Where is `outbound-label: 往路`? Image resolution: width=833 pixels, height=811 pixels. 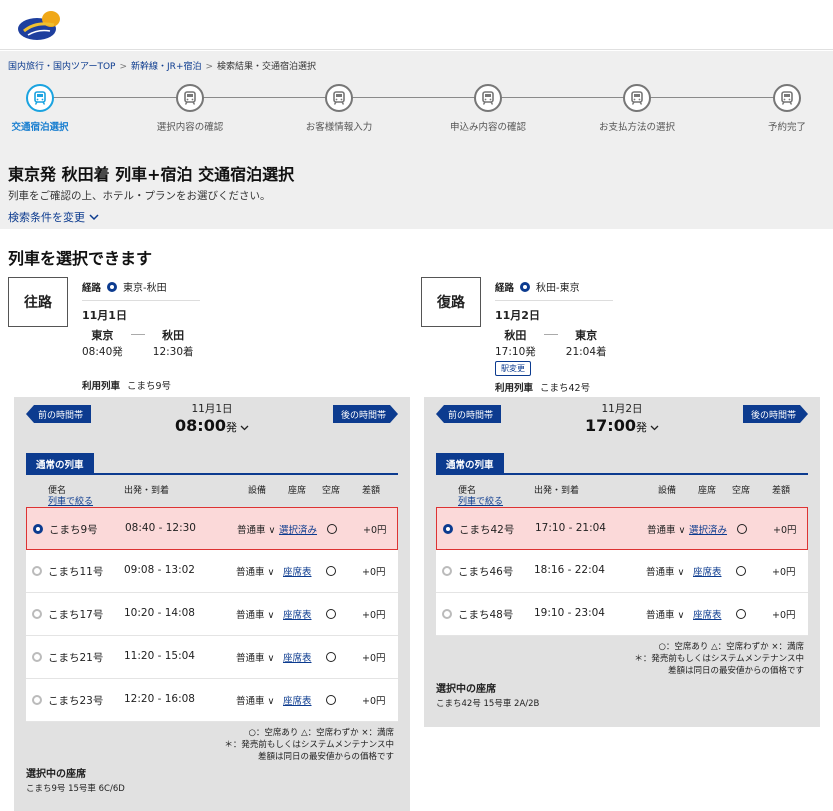
outbound-label: 往路 is located at coordinates (38, 302).